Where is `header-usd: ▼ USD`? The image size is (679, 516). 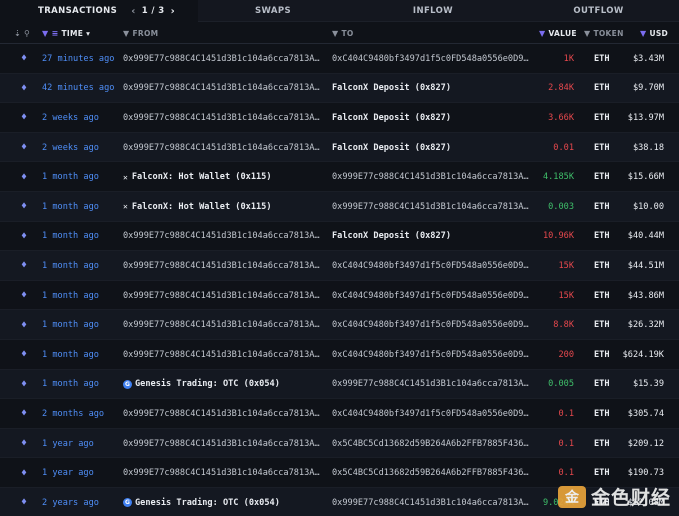 header-usd: ▼ USD is located at coordinates (654, 33).